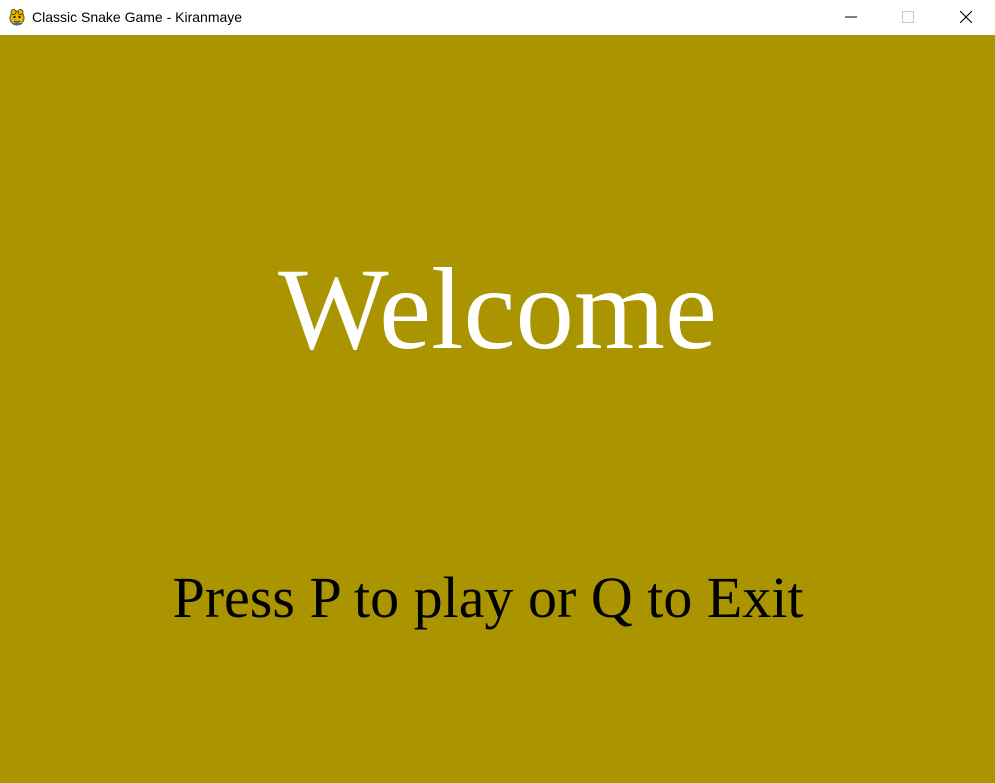  Describe the element at coordinates (17, 17) in the screenshot. I see `pygame-snake-icon` at that location.